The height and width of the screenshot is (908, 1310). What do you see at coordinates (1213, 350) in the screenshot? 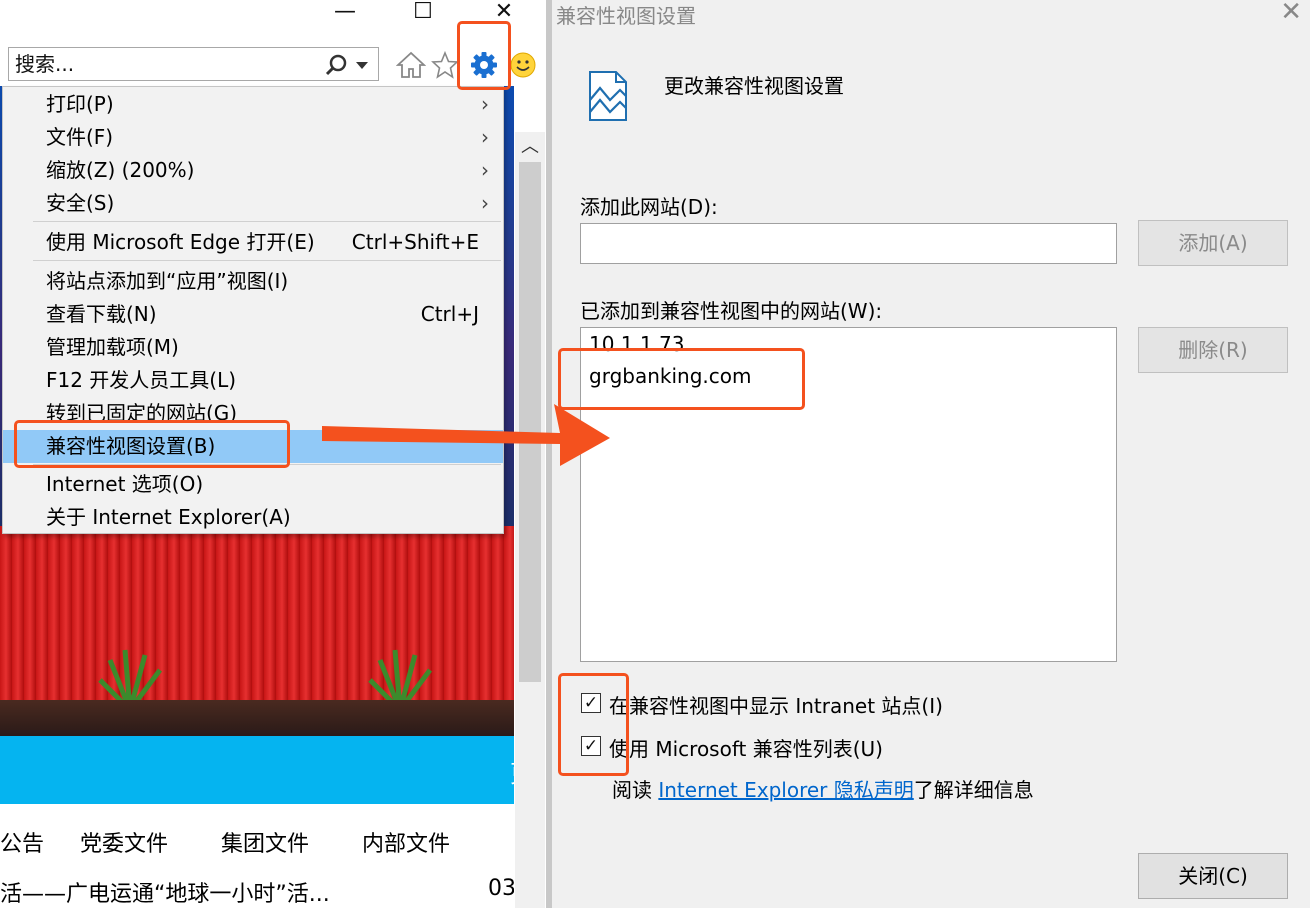
I see `remove-button: 删除(R)` at bounding box center [1213, 350].